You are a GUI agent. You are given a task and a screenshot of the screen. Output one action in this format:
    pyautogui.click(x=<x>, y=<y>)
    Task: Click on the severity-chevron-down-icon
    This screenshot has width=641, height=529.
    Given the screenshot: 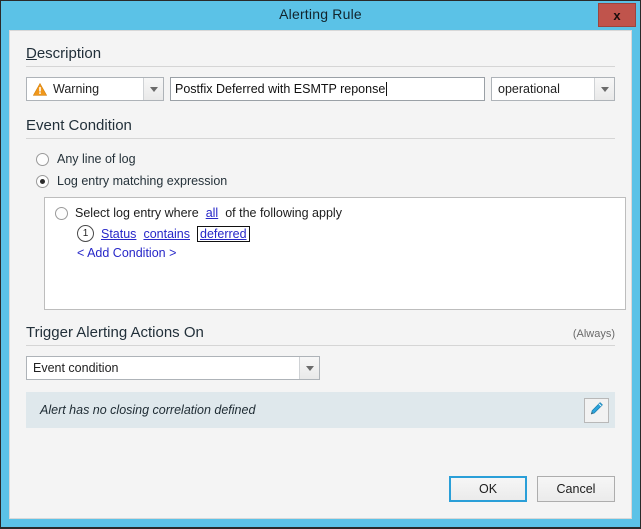 What is the action you would take?
    pyautogui.click(x=153, y=89)
    